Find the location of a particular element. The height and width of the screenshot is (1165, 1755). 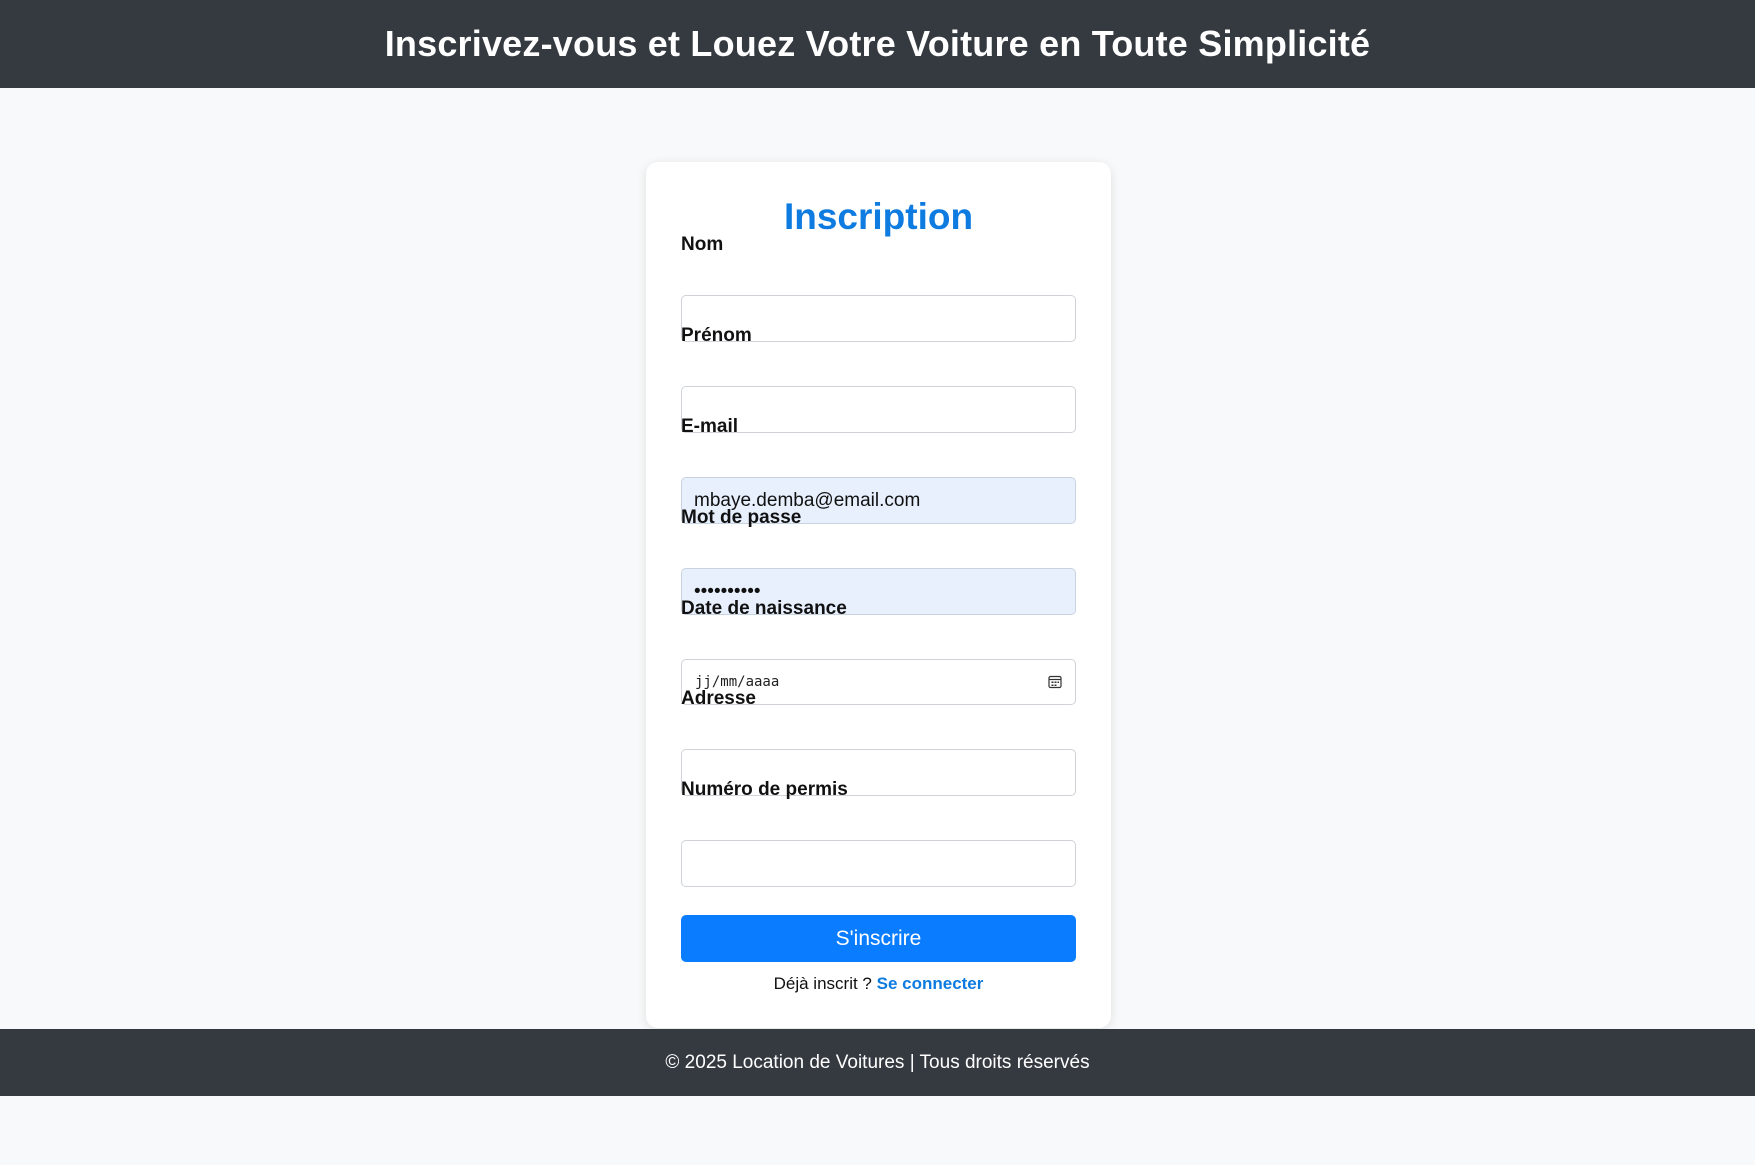

signup-button: S'inscrire is located at coordinates (878, 938).